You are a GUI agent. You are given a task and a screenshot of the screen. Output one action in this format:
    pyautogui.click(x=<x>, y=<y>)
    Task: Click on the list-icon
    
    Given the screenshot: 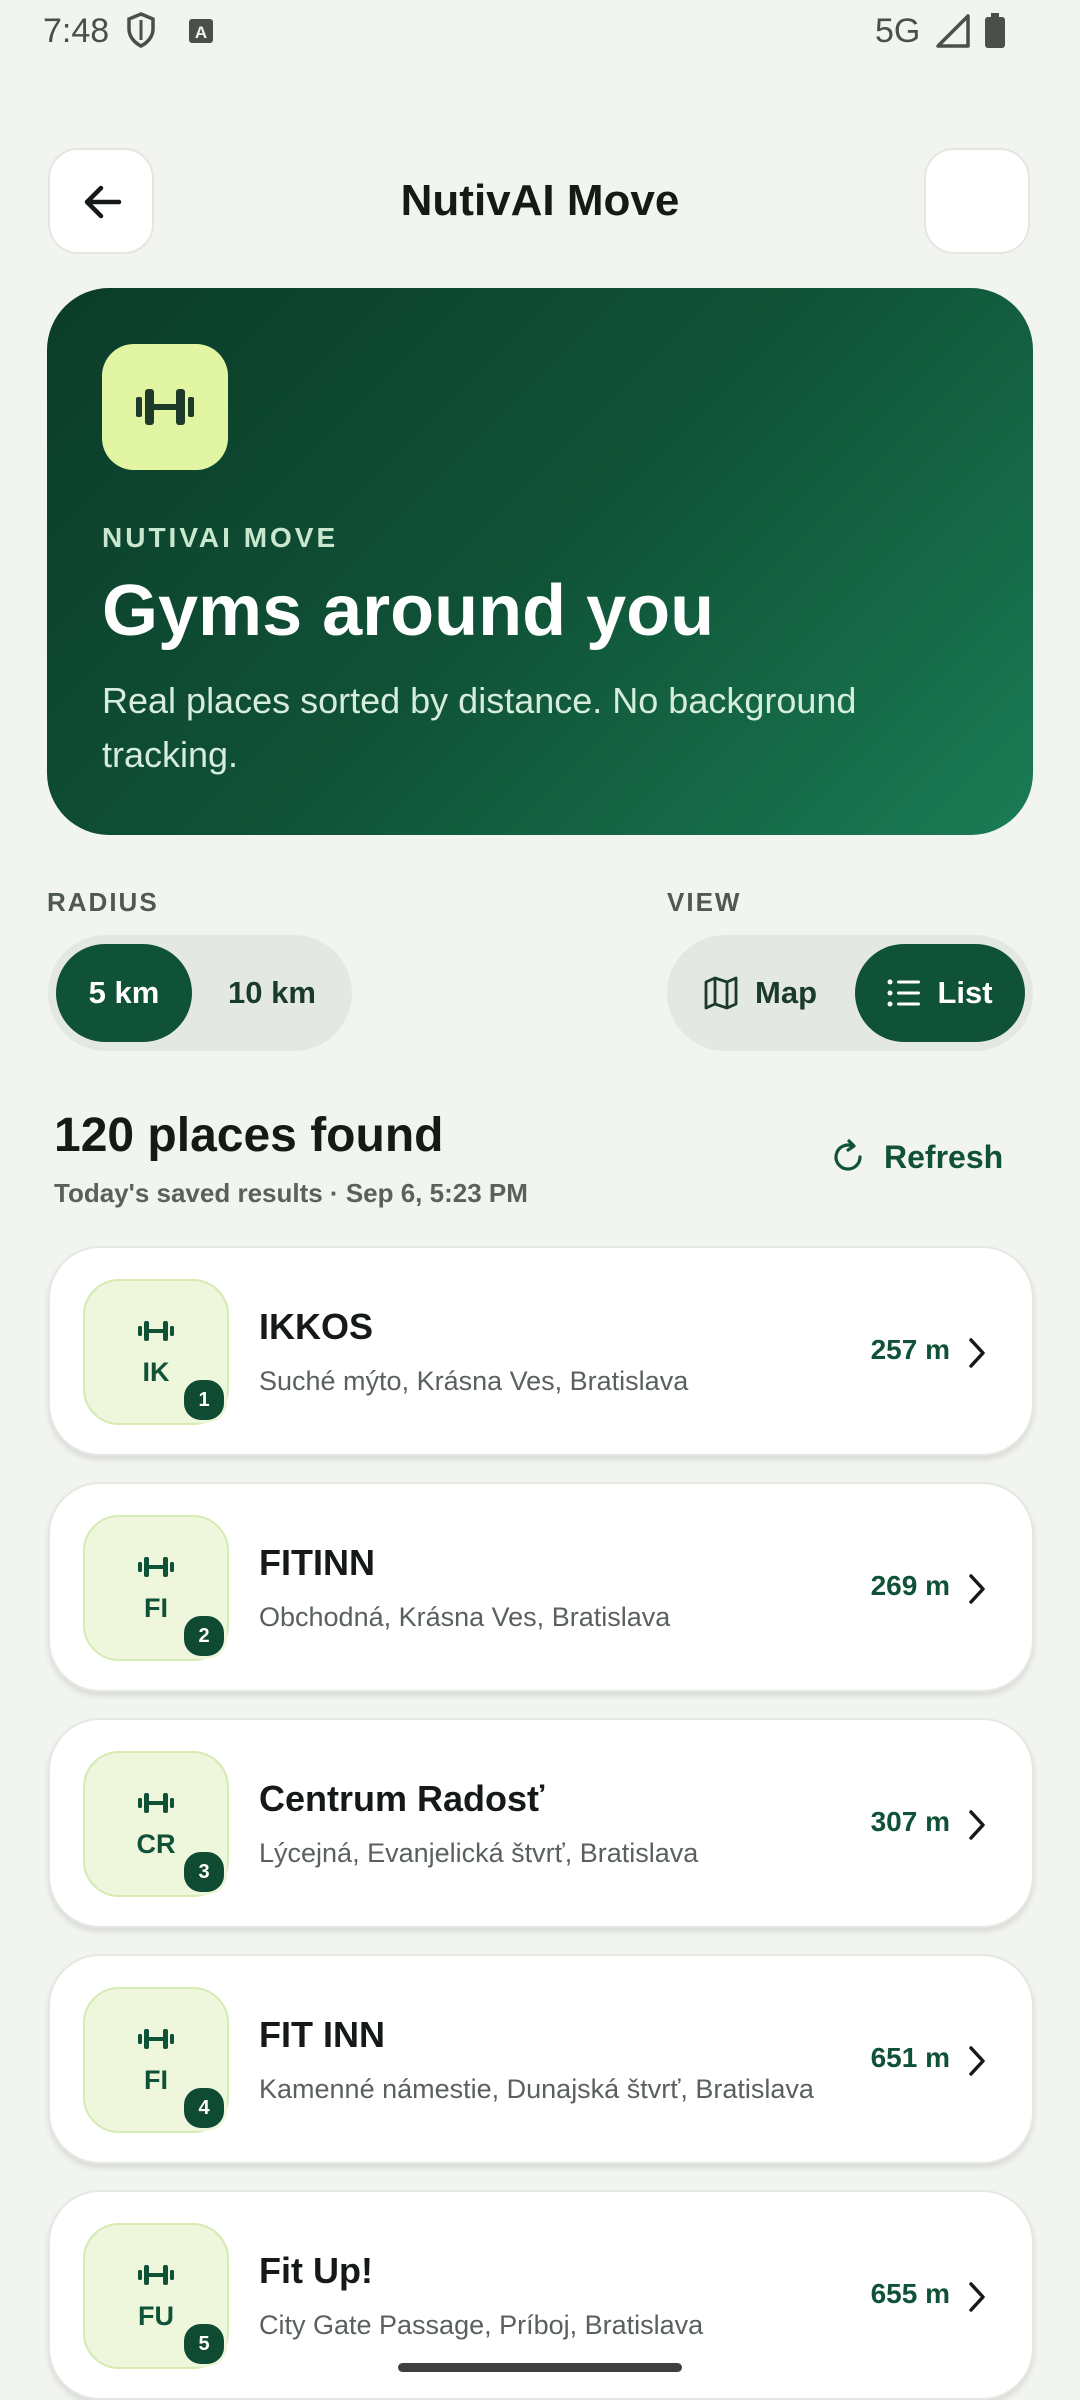 What is the action you would take?
    pyautogui.click(x=904, y=993)
    